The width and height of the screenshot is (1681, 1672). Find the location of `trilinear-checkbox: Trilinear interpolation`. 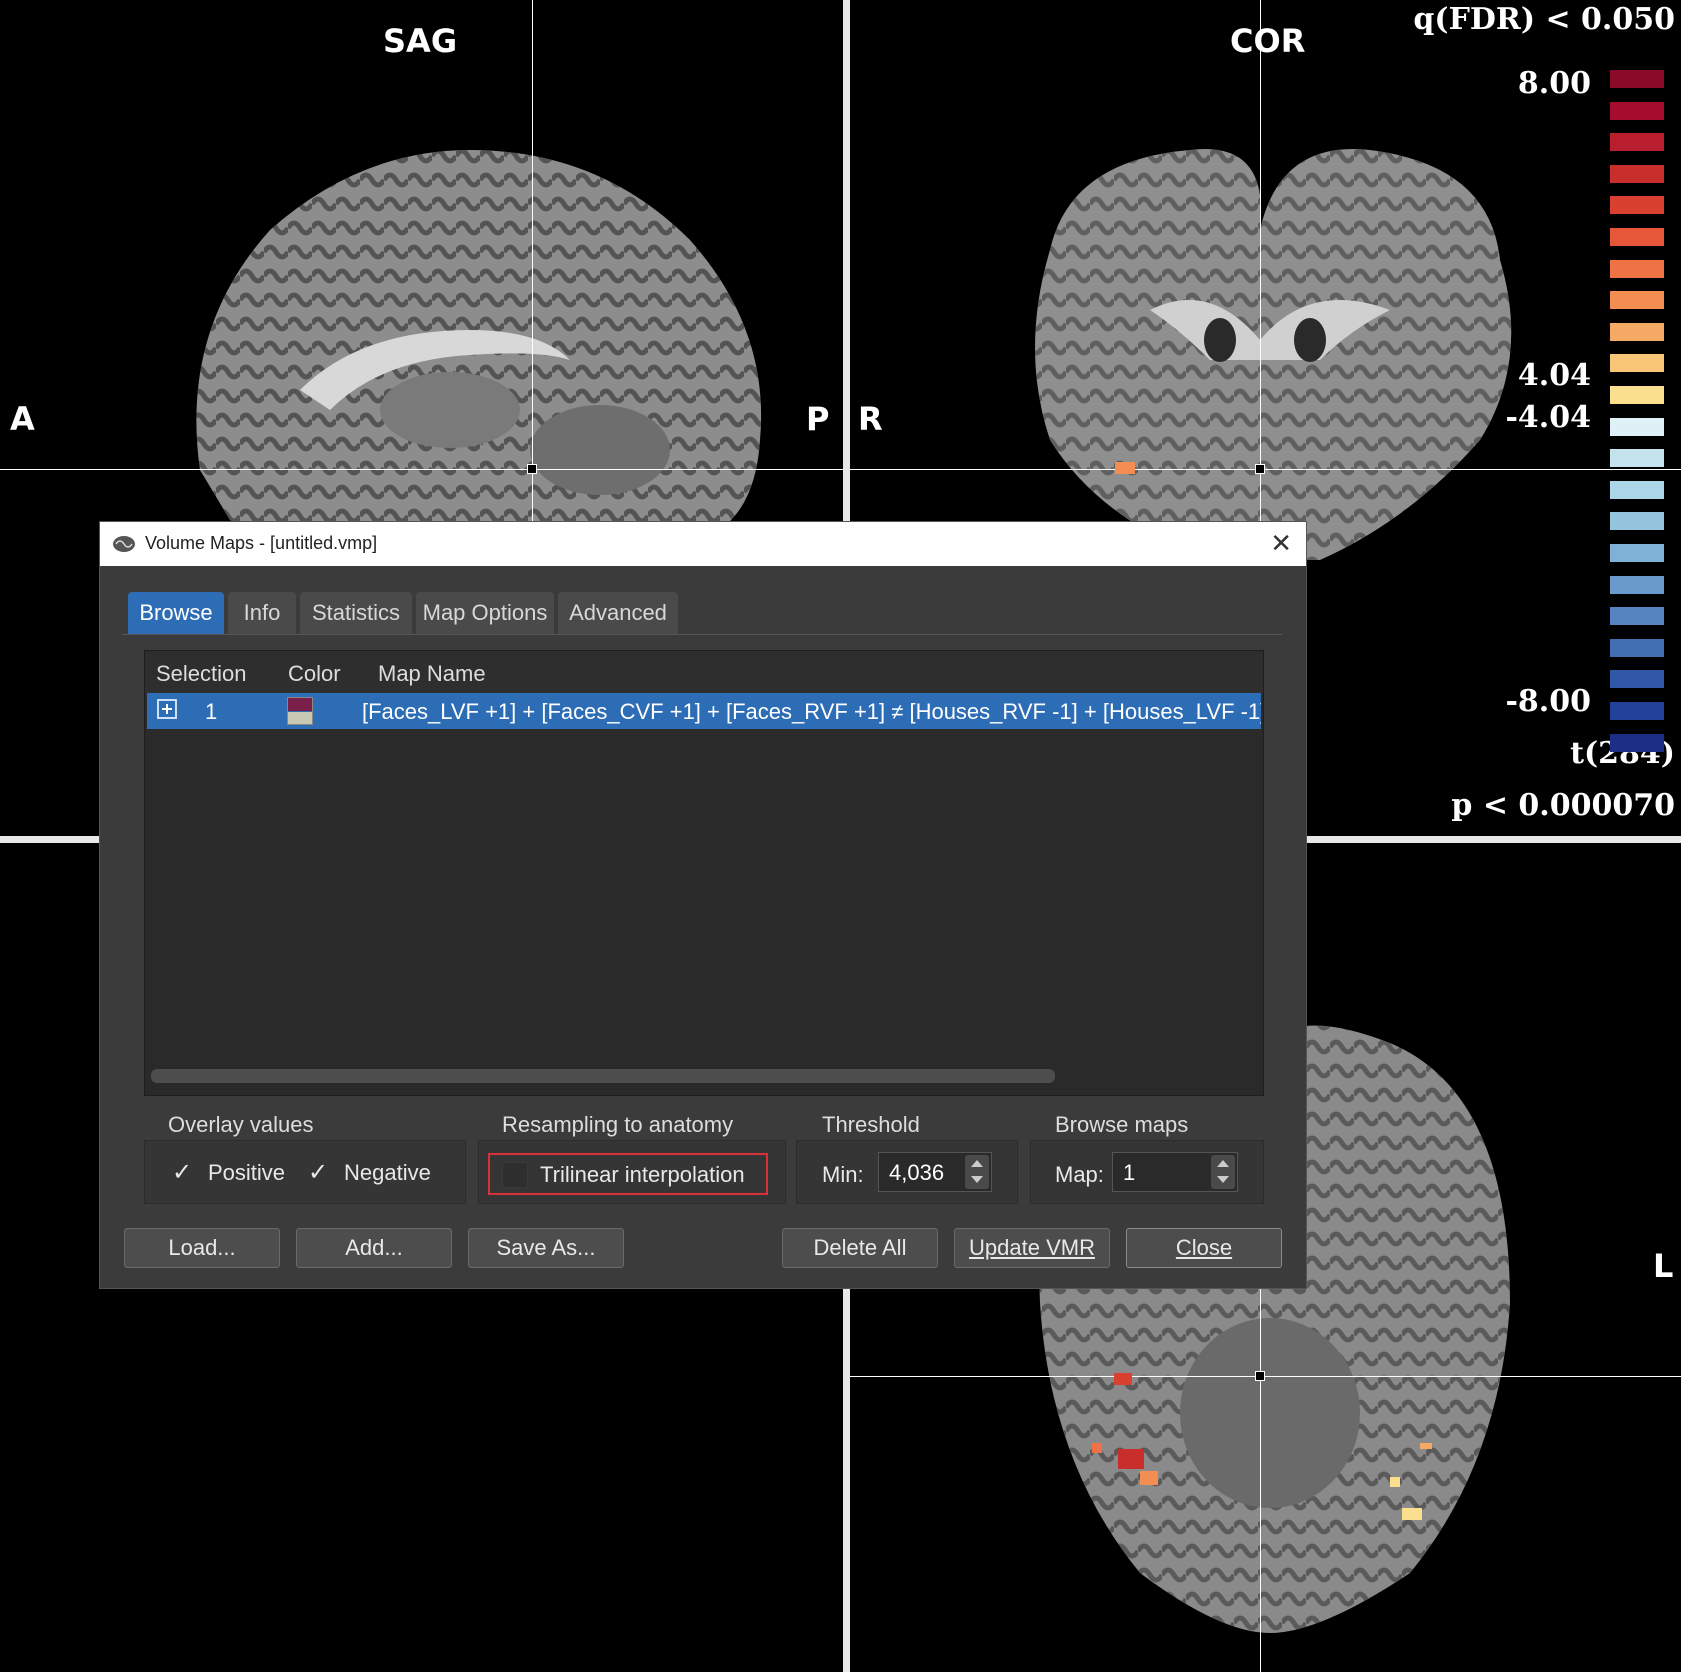

trilinear-checkbox: Trilinear interpolation is located at coordinates (632, 1176).